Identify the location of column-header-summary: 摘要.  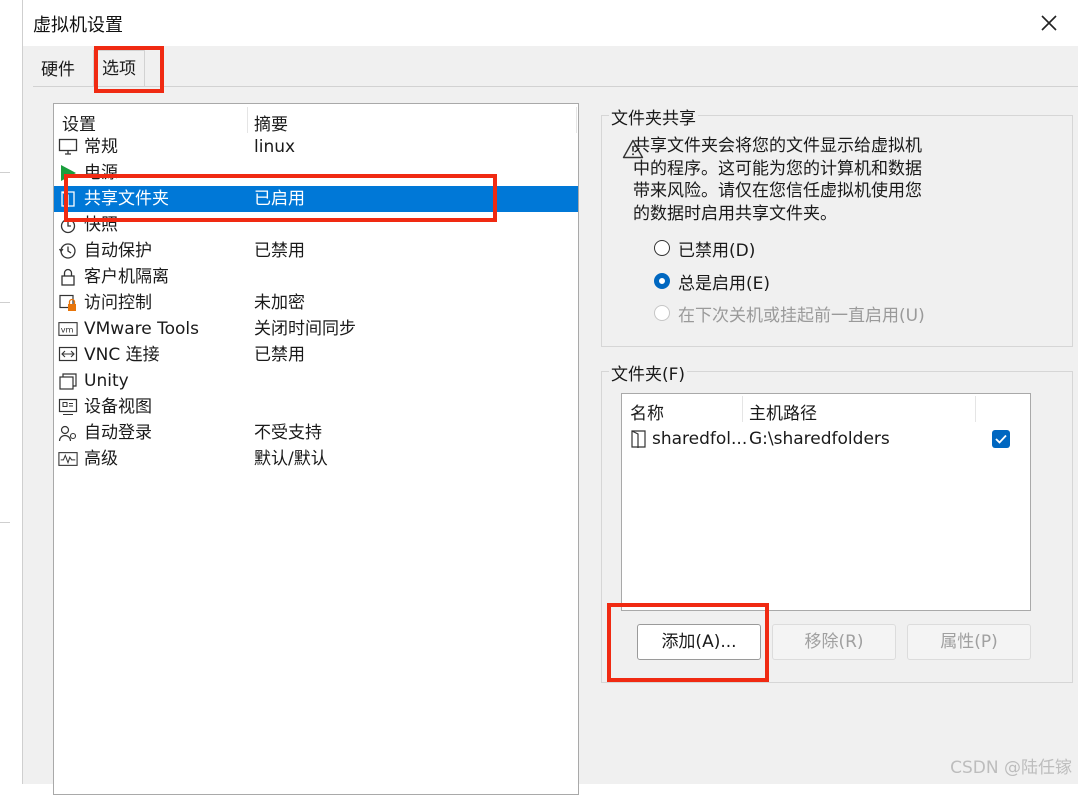
(271, 122).